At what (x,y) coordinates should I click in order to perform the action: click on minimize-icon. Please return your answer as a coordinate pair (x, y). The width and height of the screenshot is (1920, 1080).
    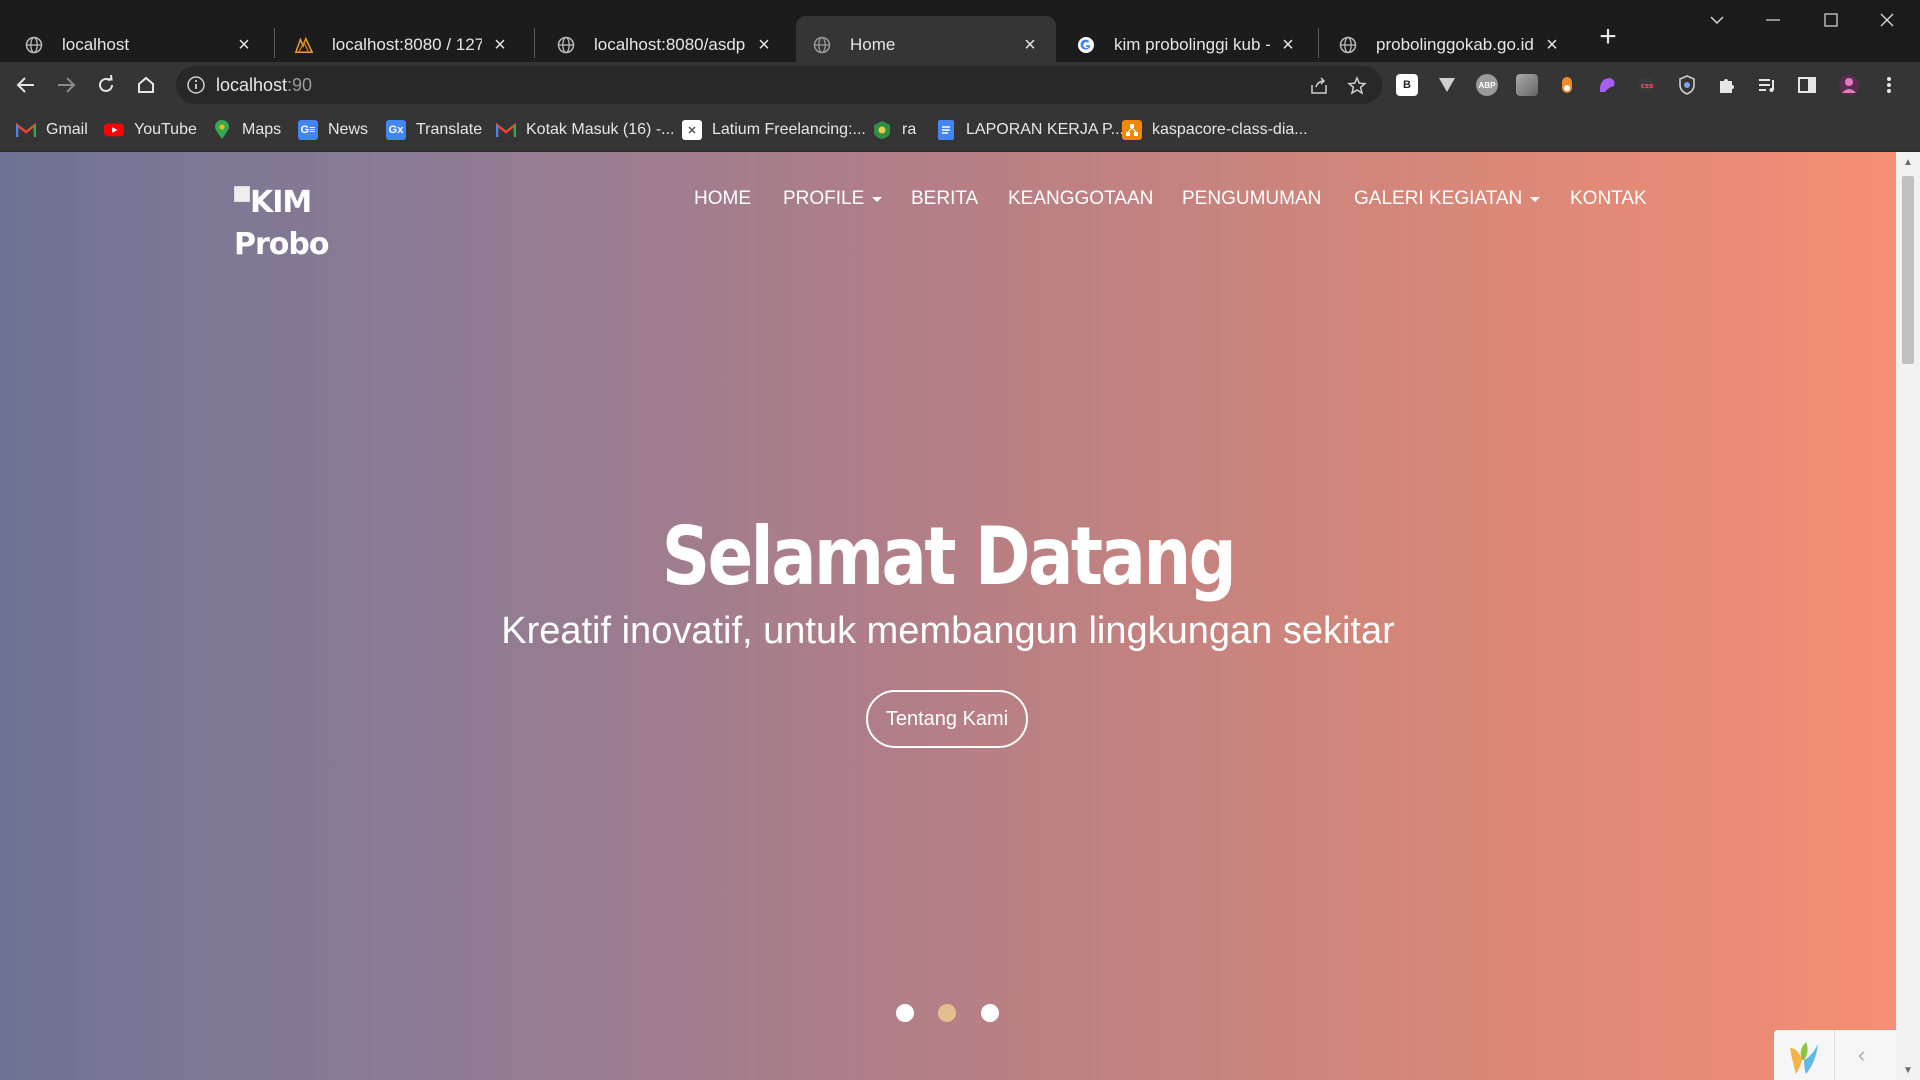
    Looking at the image, I should click on (1773, 20).